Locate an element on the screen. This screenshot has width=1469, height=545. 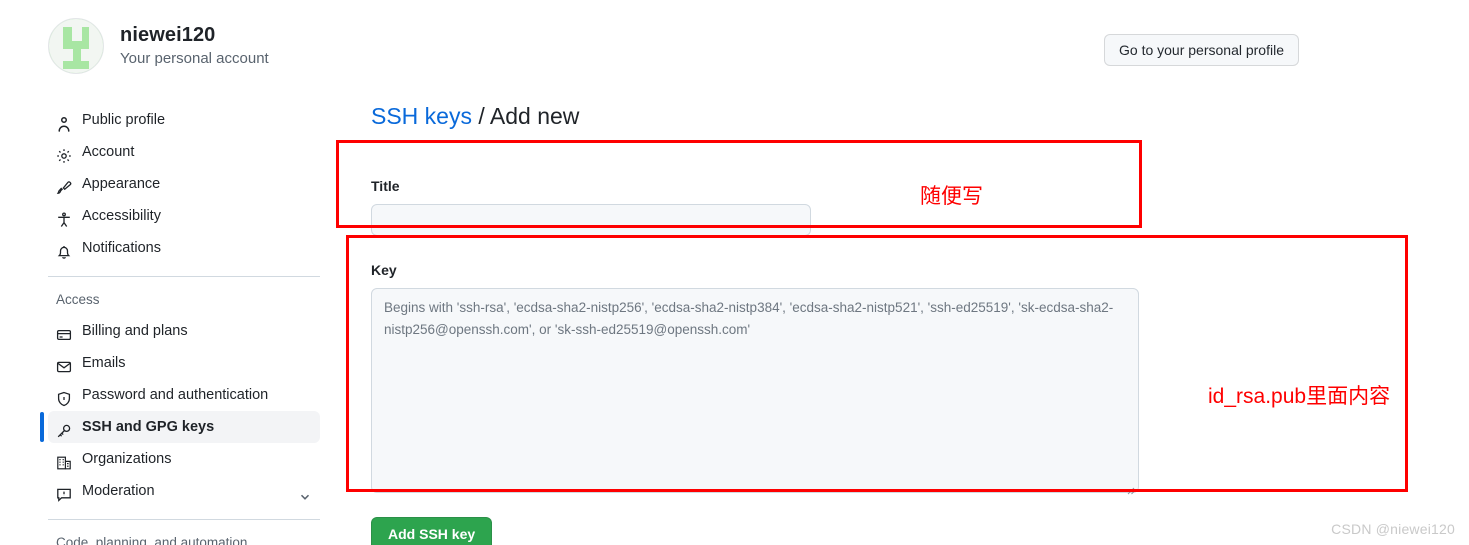
sidebar-item-label: Appearance is located at coordinates (121, 184).